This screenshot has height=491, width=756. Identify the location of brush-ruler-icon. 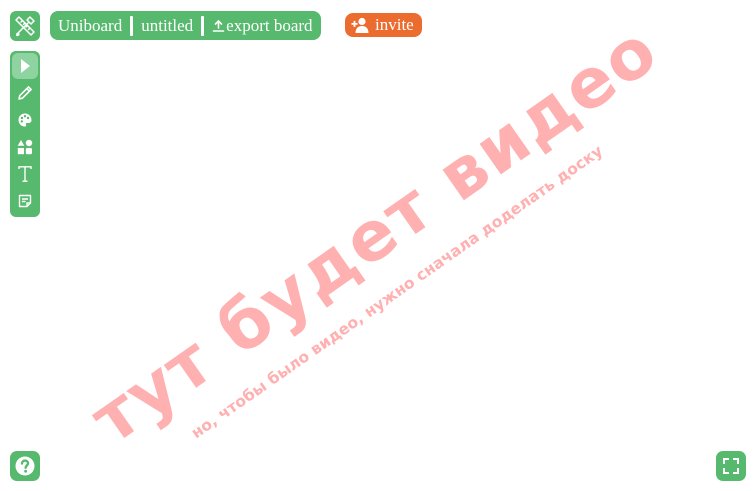
(25, 26).